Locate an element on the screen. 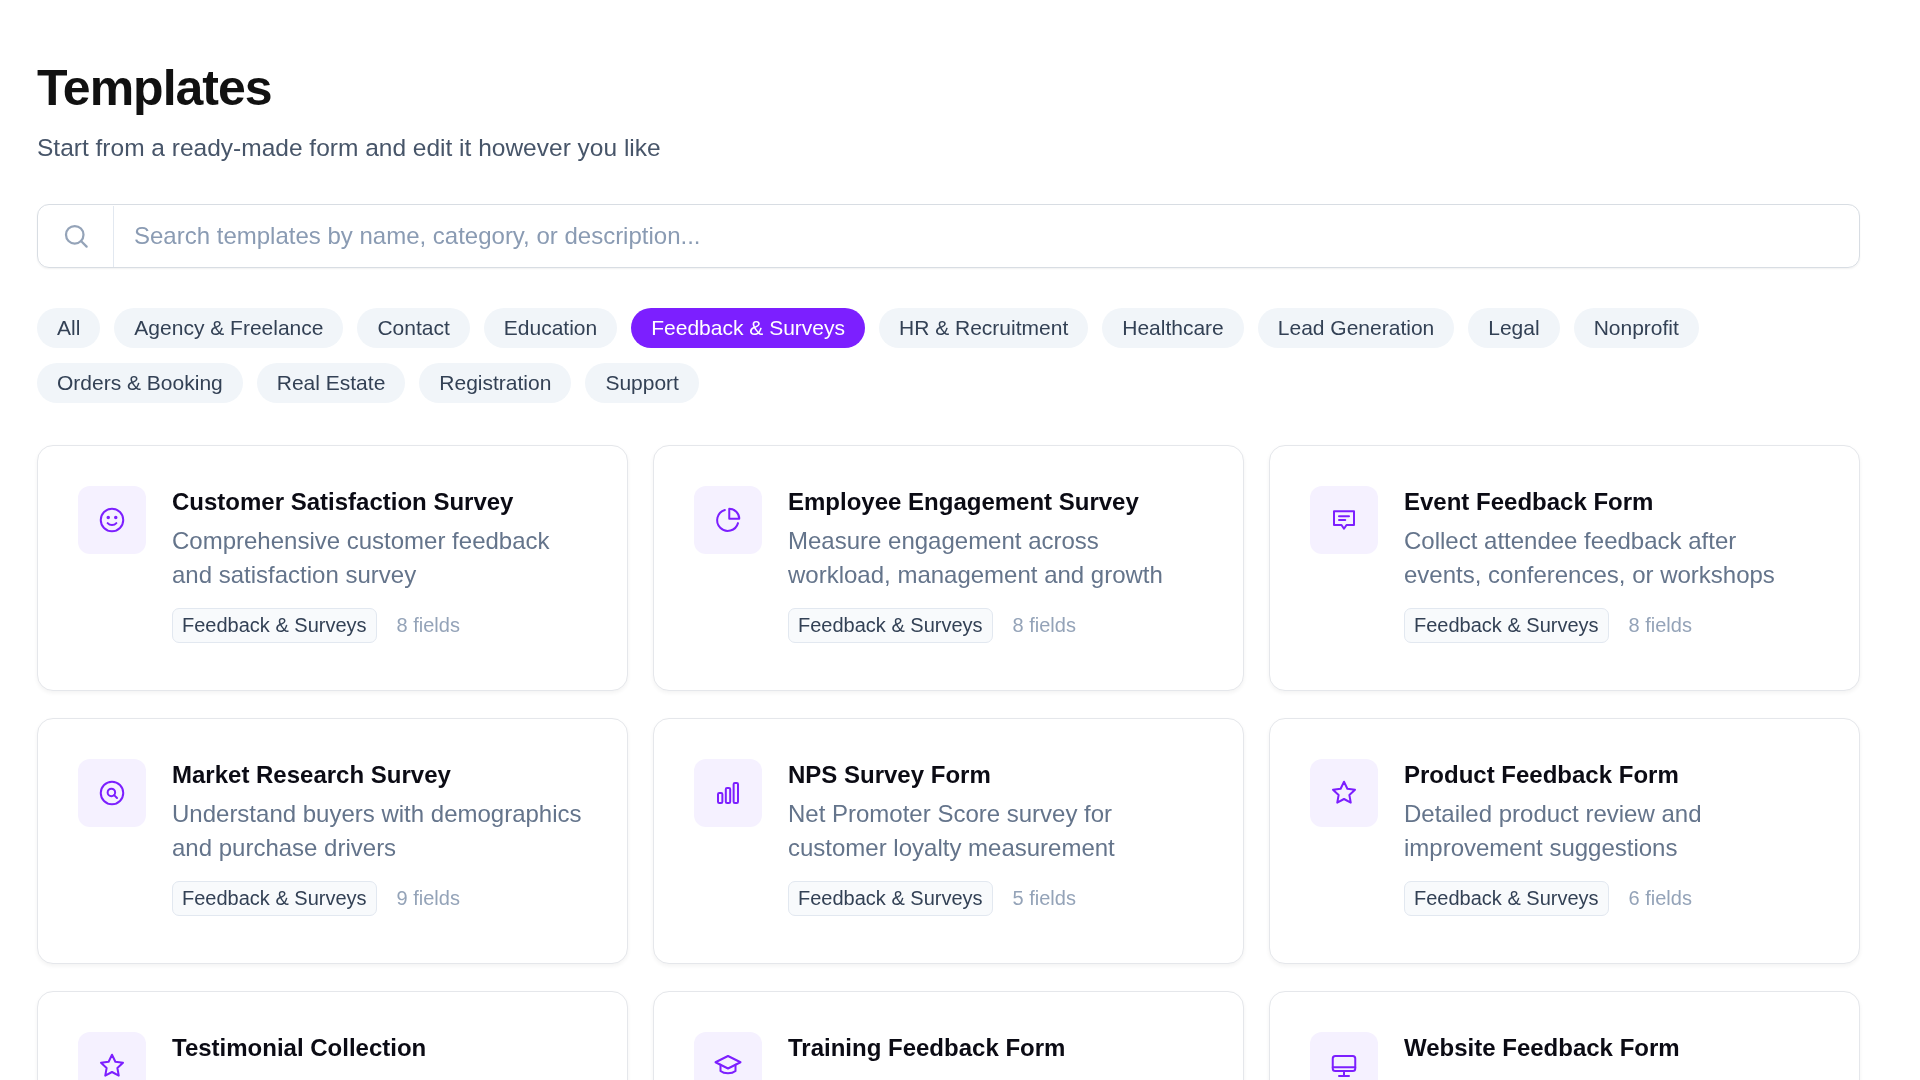  star-icon is located at coordinates (112, 1065).